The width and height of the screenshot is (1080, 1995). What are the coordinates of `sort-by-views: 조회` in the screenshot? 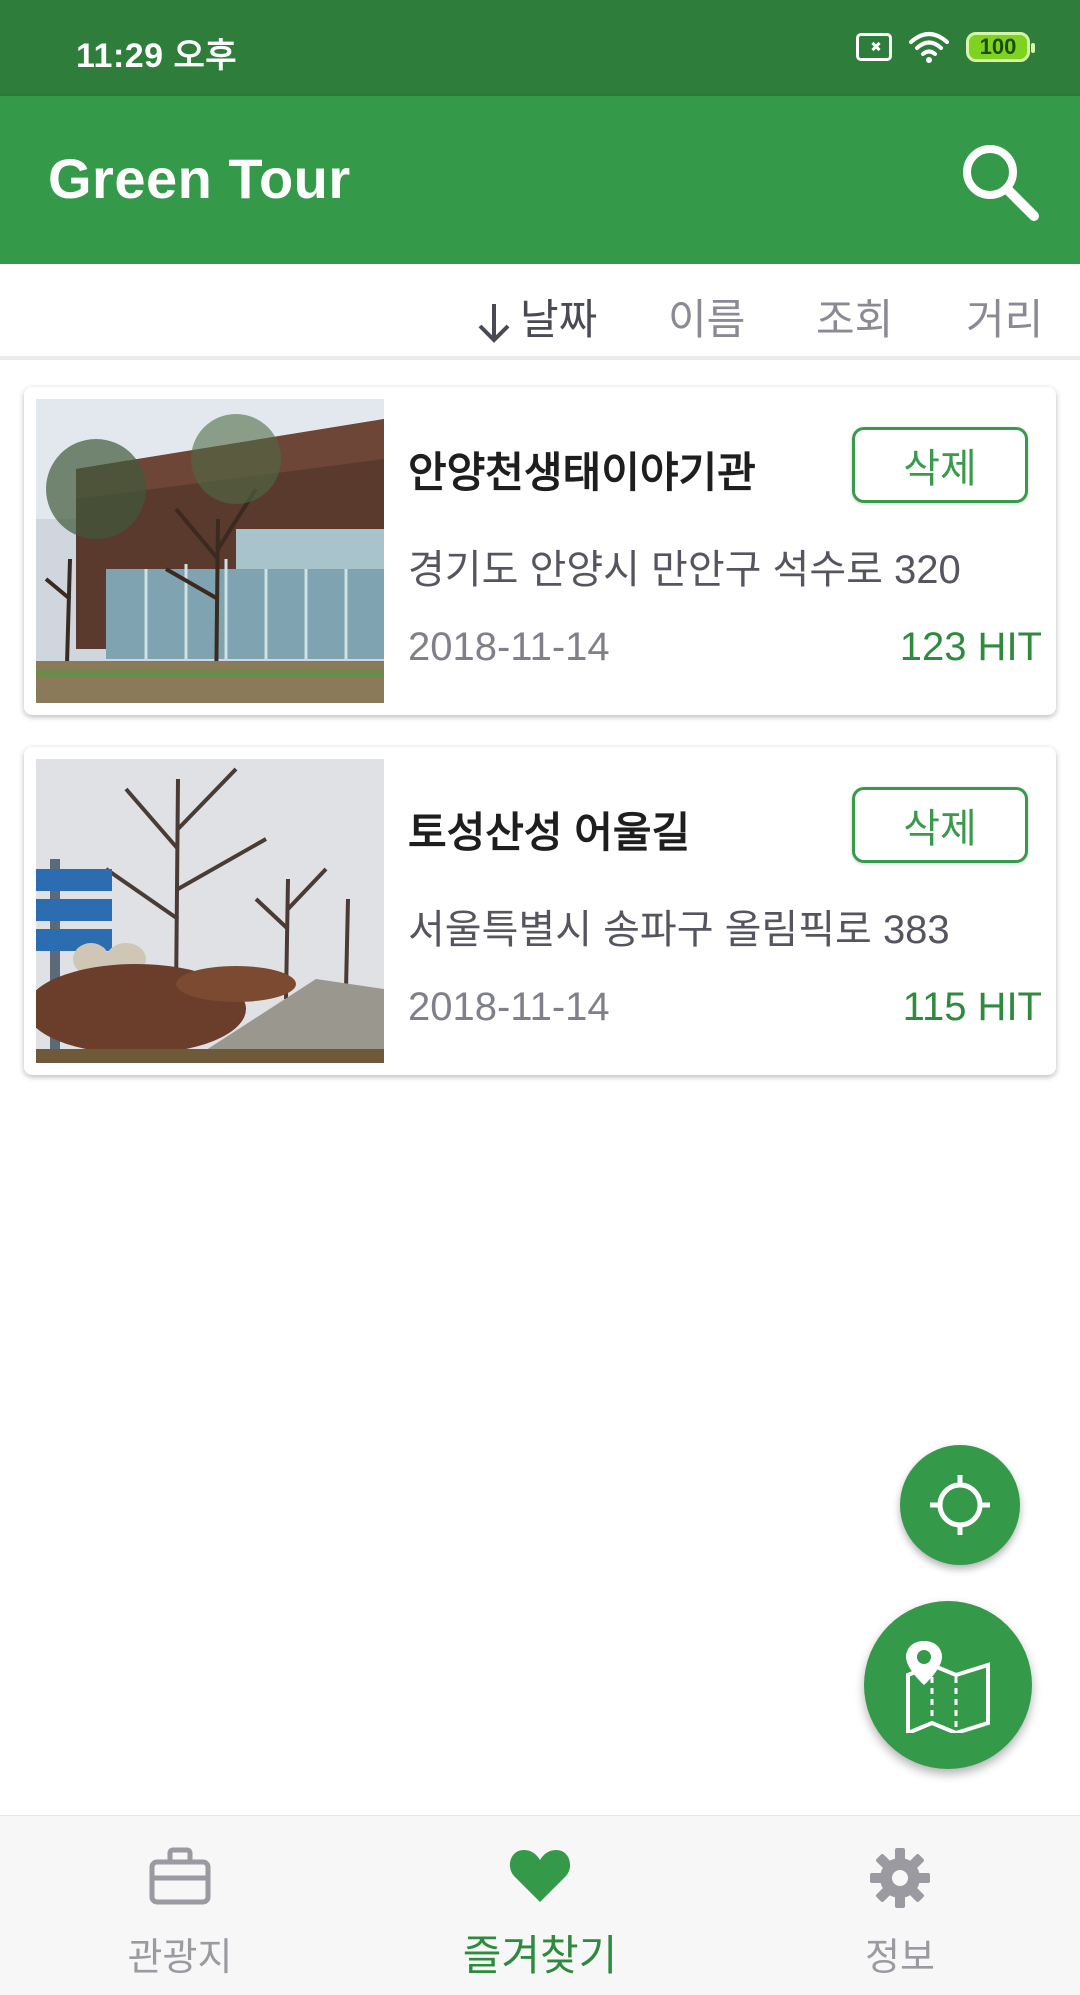 It's located at (854, 316).